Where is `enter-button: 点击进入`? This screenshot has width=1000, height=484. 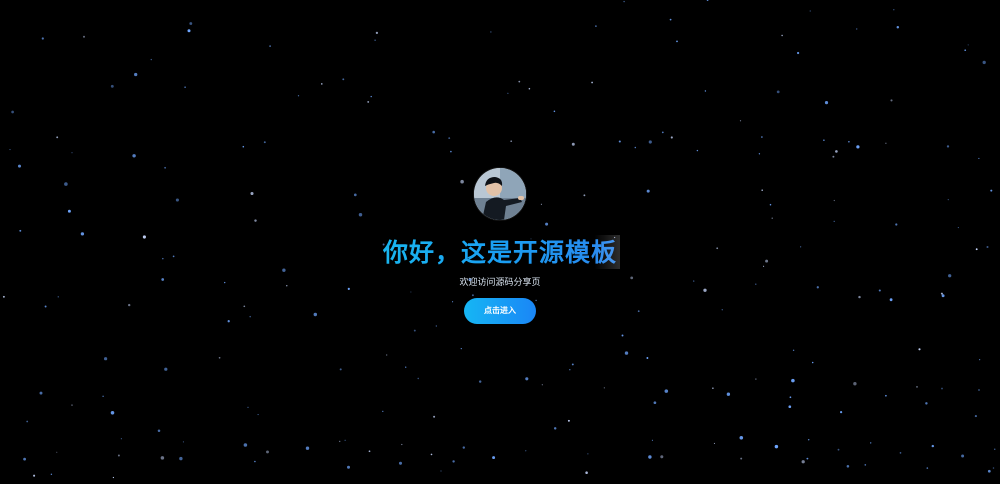 enter-button: 点击进入 is located at coordinates (500, 311).